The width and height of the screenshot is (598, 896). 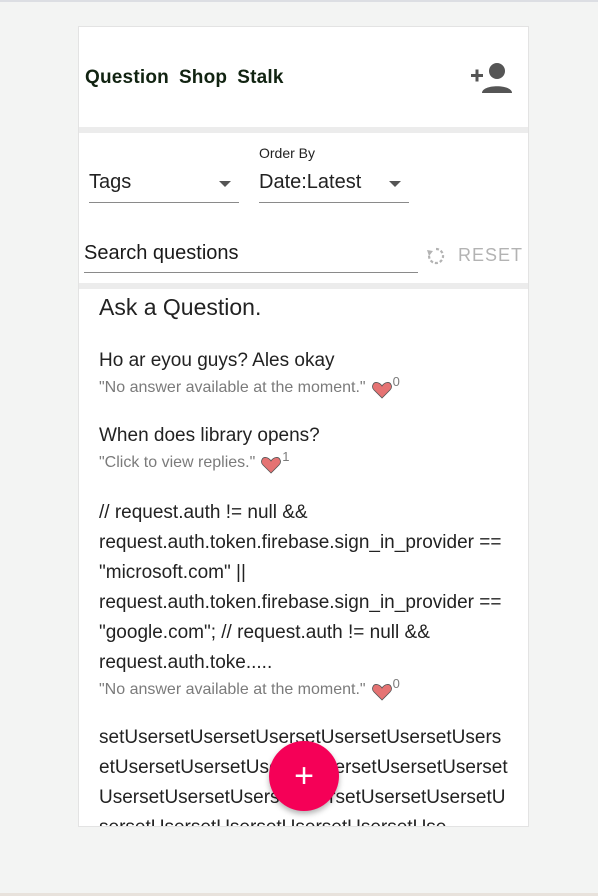 What do you see at coordinates (303, 77) in the screenshot?
I see `app-bar: Question Shop Stalk` at bounding box center [303, 77].